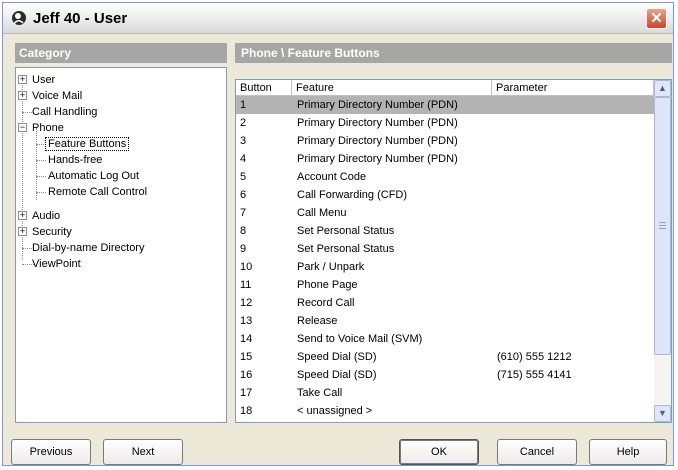 The width and height of the screenshot is (678, 470). Describe the element at coordinates (44, 80) in the screenshot. I see `tree-item-label: User` at that location.